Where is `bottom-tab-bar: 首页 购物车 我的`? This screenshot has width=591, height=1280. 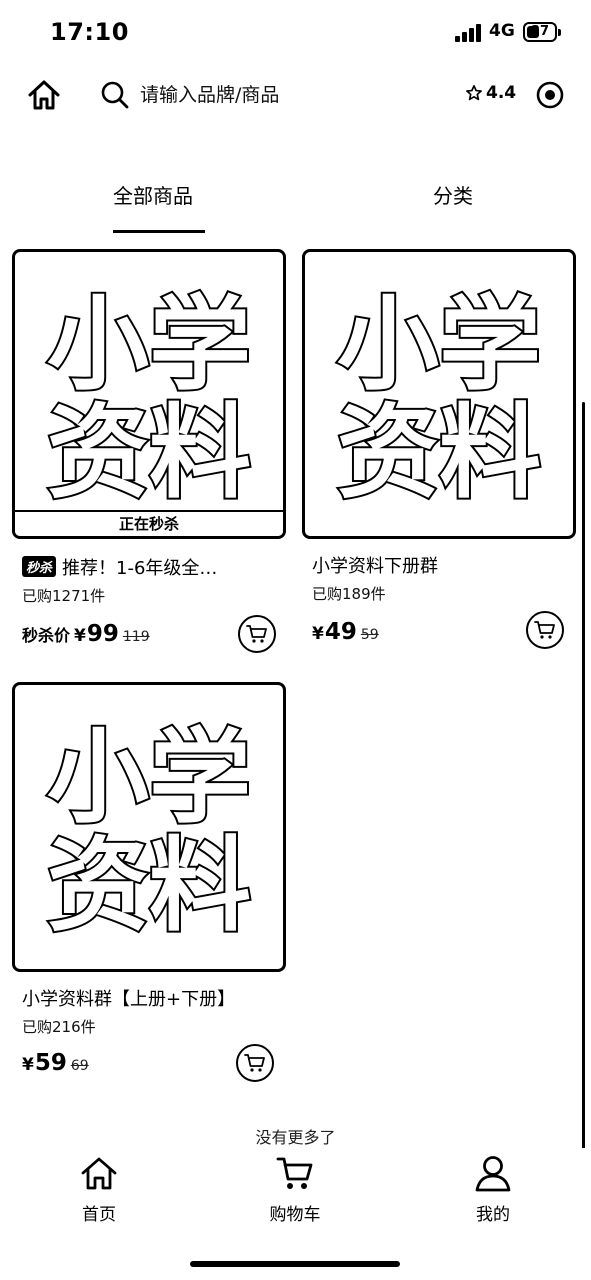 bottom-tab-bar: 首页 购物车 我的 is located at coordinates (295, 1193).